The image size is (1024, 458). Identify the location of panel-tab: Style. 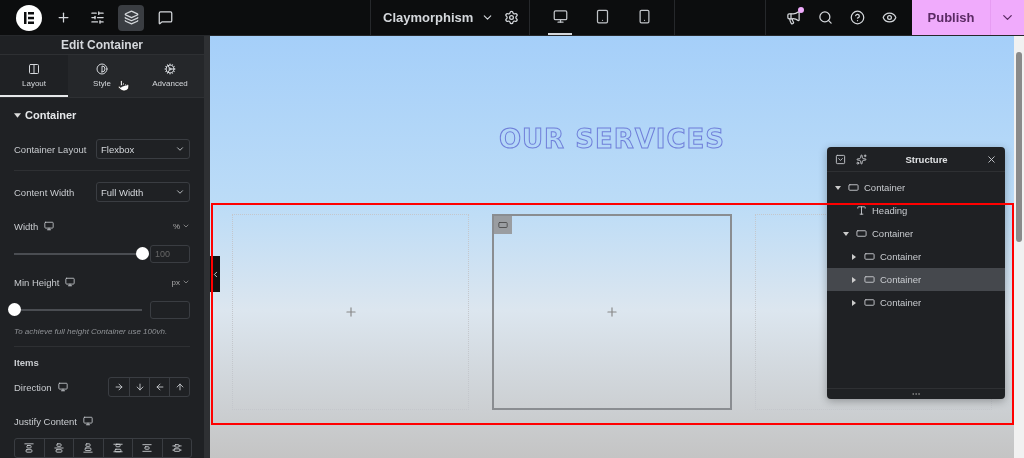
(102, 76).